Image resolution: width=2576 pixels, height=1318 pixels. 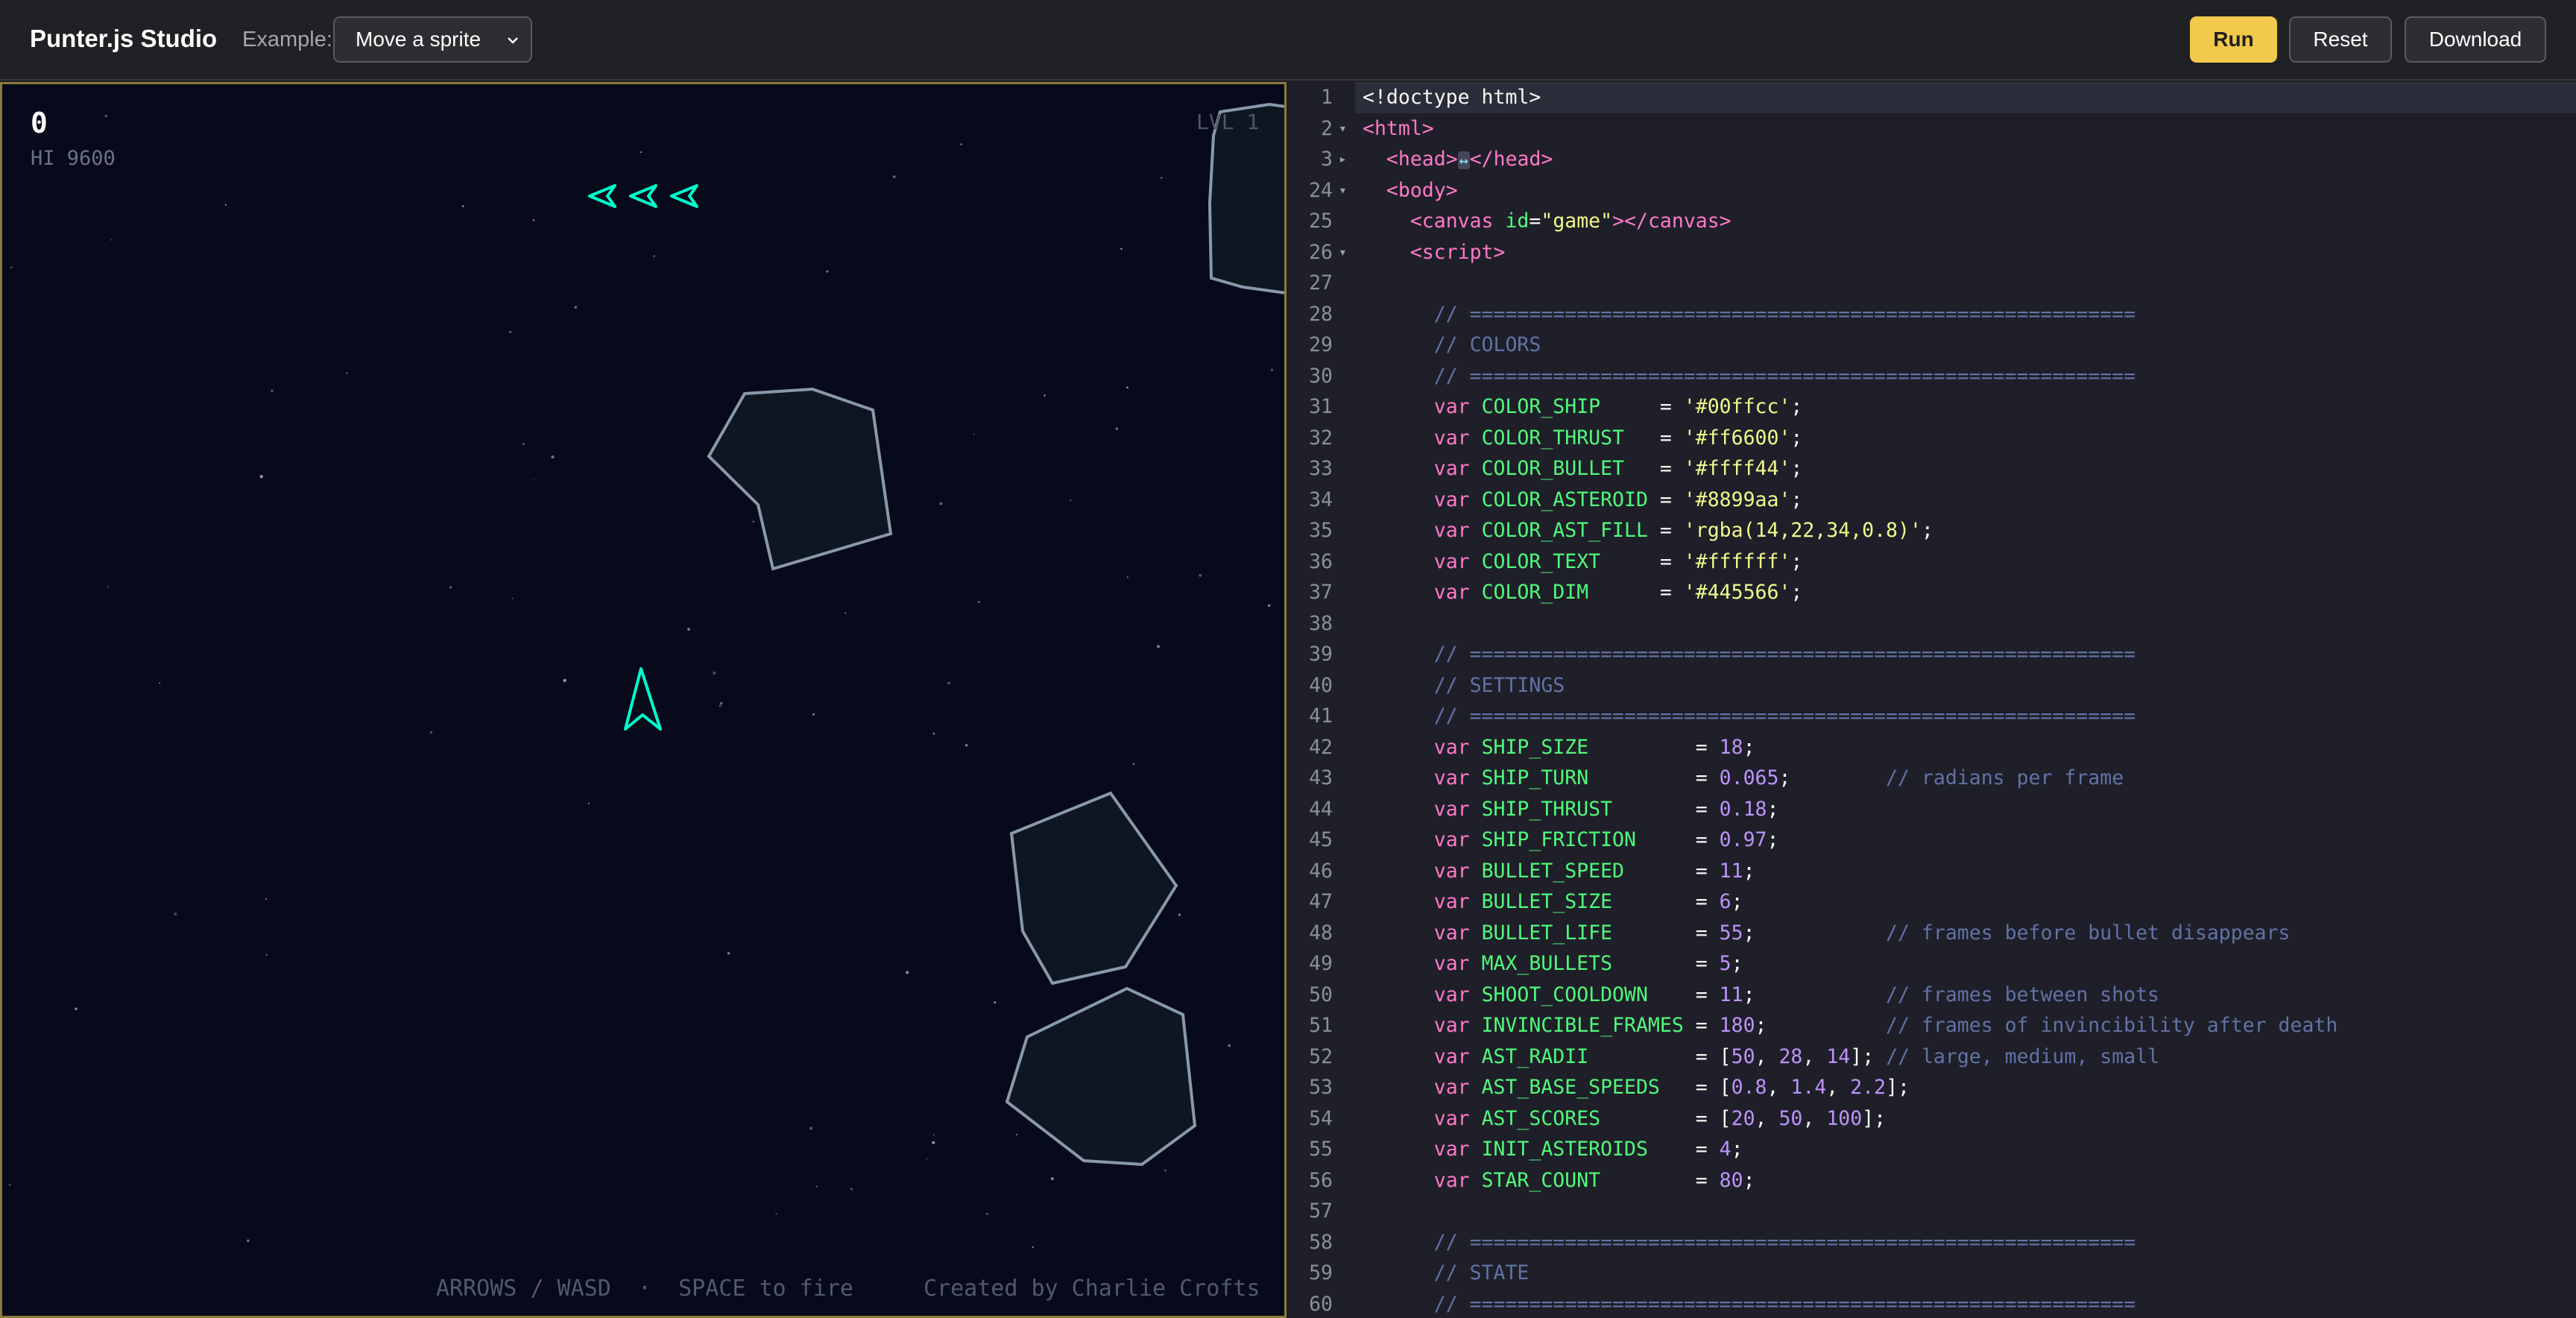 I want to click on code-line: var COLOR_THRUST = '#ff6600';, so click(x=1965, y=438).